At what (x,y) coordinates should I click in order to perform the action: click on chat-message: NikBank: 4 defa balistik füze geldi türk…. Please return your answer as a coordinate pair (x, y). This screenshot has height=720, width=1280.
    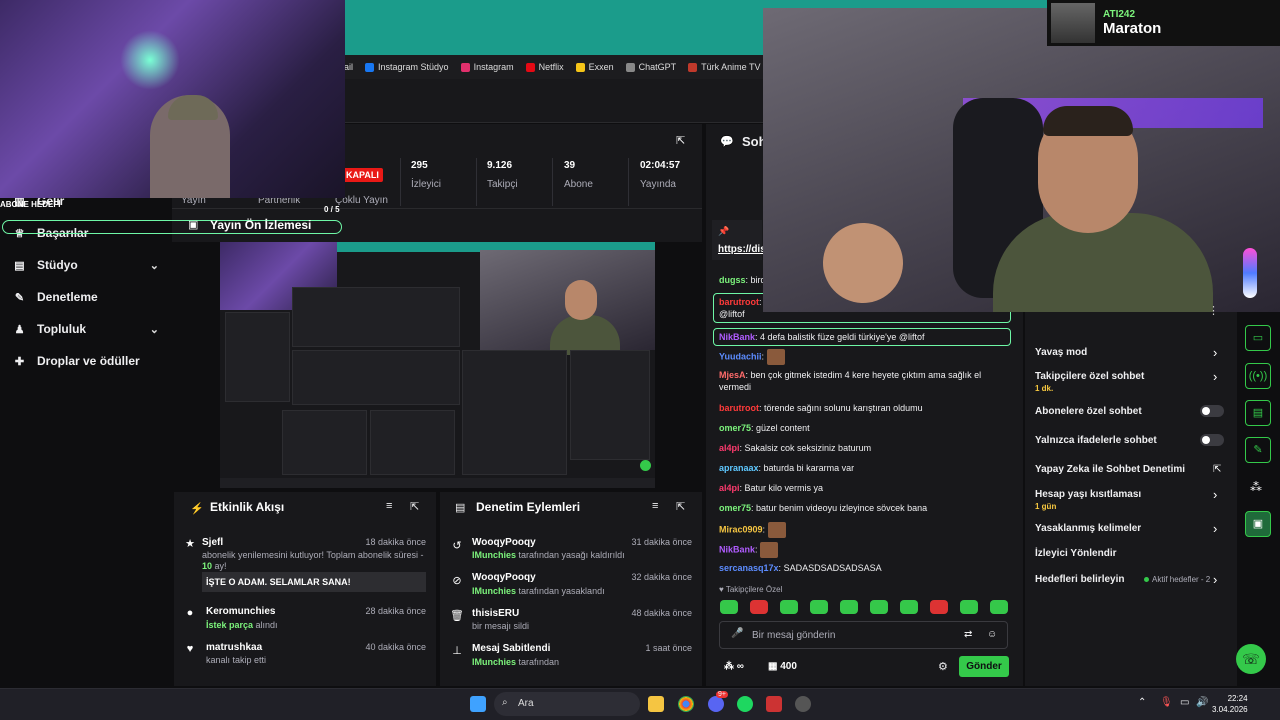
    Looking at the image, I should click on (862, 337).